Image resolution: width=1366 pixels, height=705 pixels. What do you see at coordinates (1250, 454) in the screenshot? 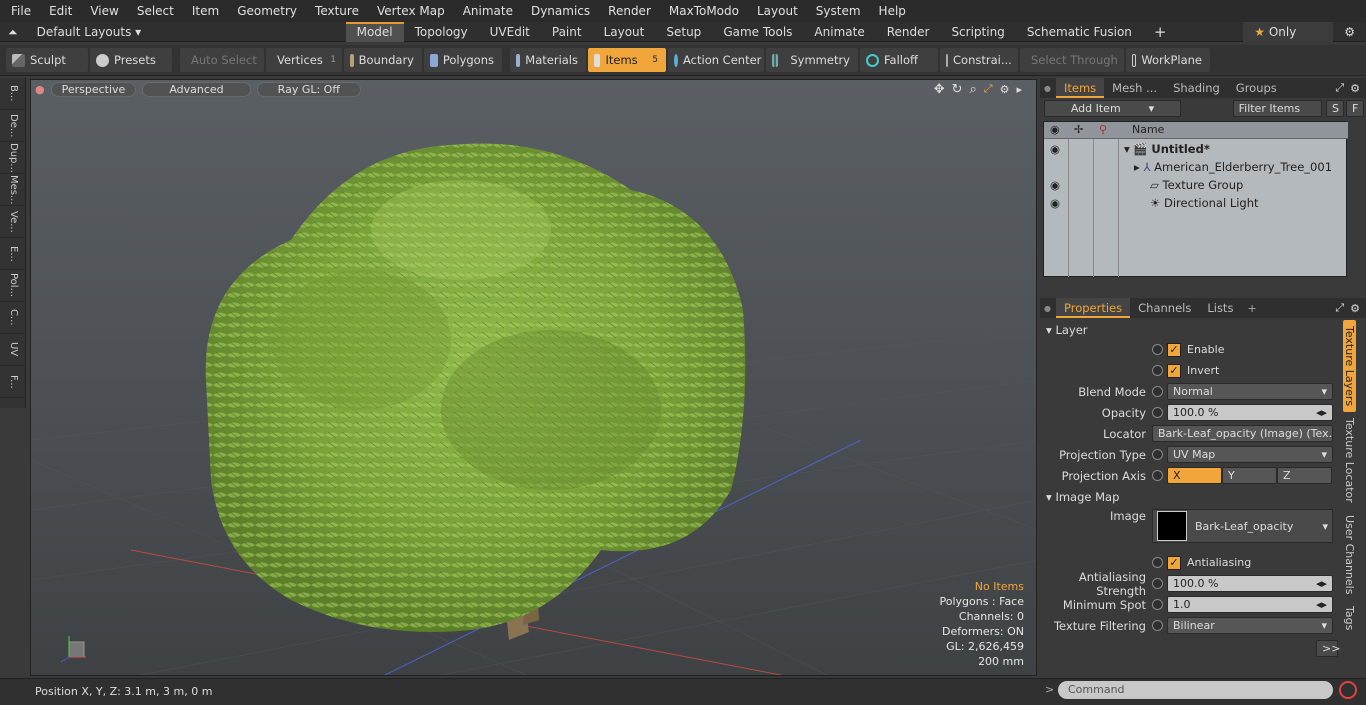
I see `projection-type-select: UV Map ▾` at bounding box center [1250, 454].